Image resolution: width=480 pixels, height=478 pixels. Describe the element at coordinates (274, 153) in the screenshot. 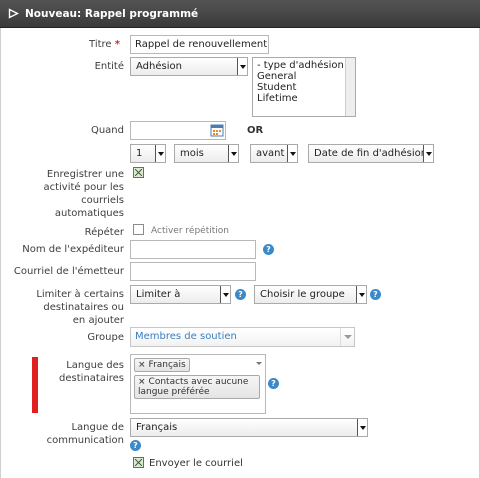

I see `relation-select: avant` at that location.